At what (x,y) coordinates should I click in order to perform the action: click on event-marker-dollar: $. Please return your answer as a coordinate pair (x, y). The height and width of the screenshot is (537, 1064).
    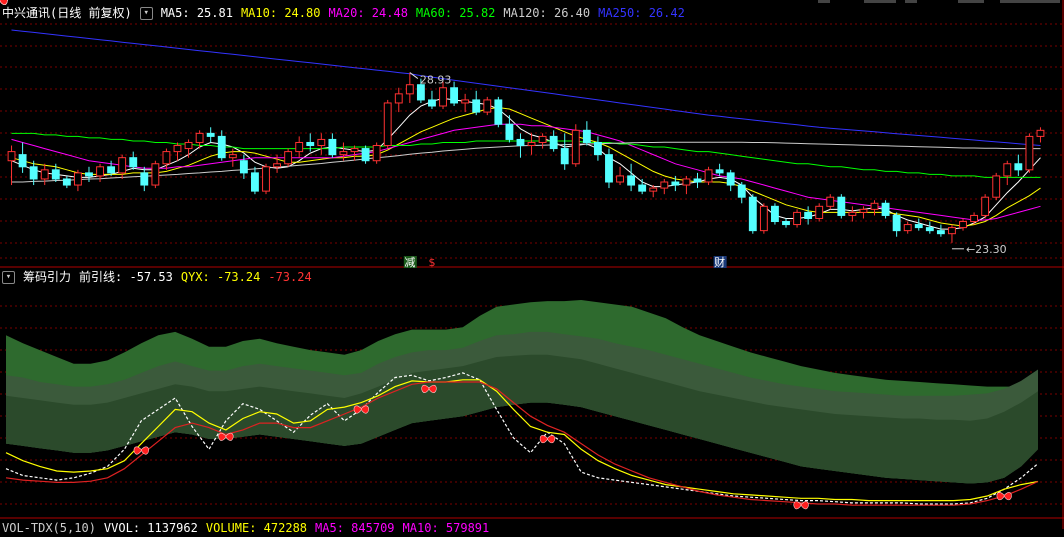
    Looking at the image, I should click on (431, 262).